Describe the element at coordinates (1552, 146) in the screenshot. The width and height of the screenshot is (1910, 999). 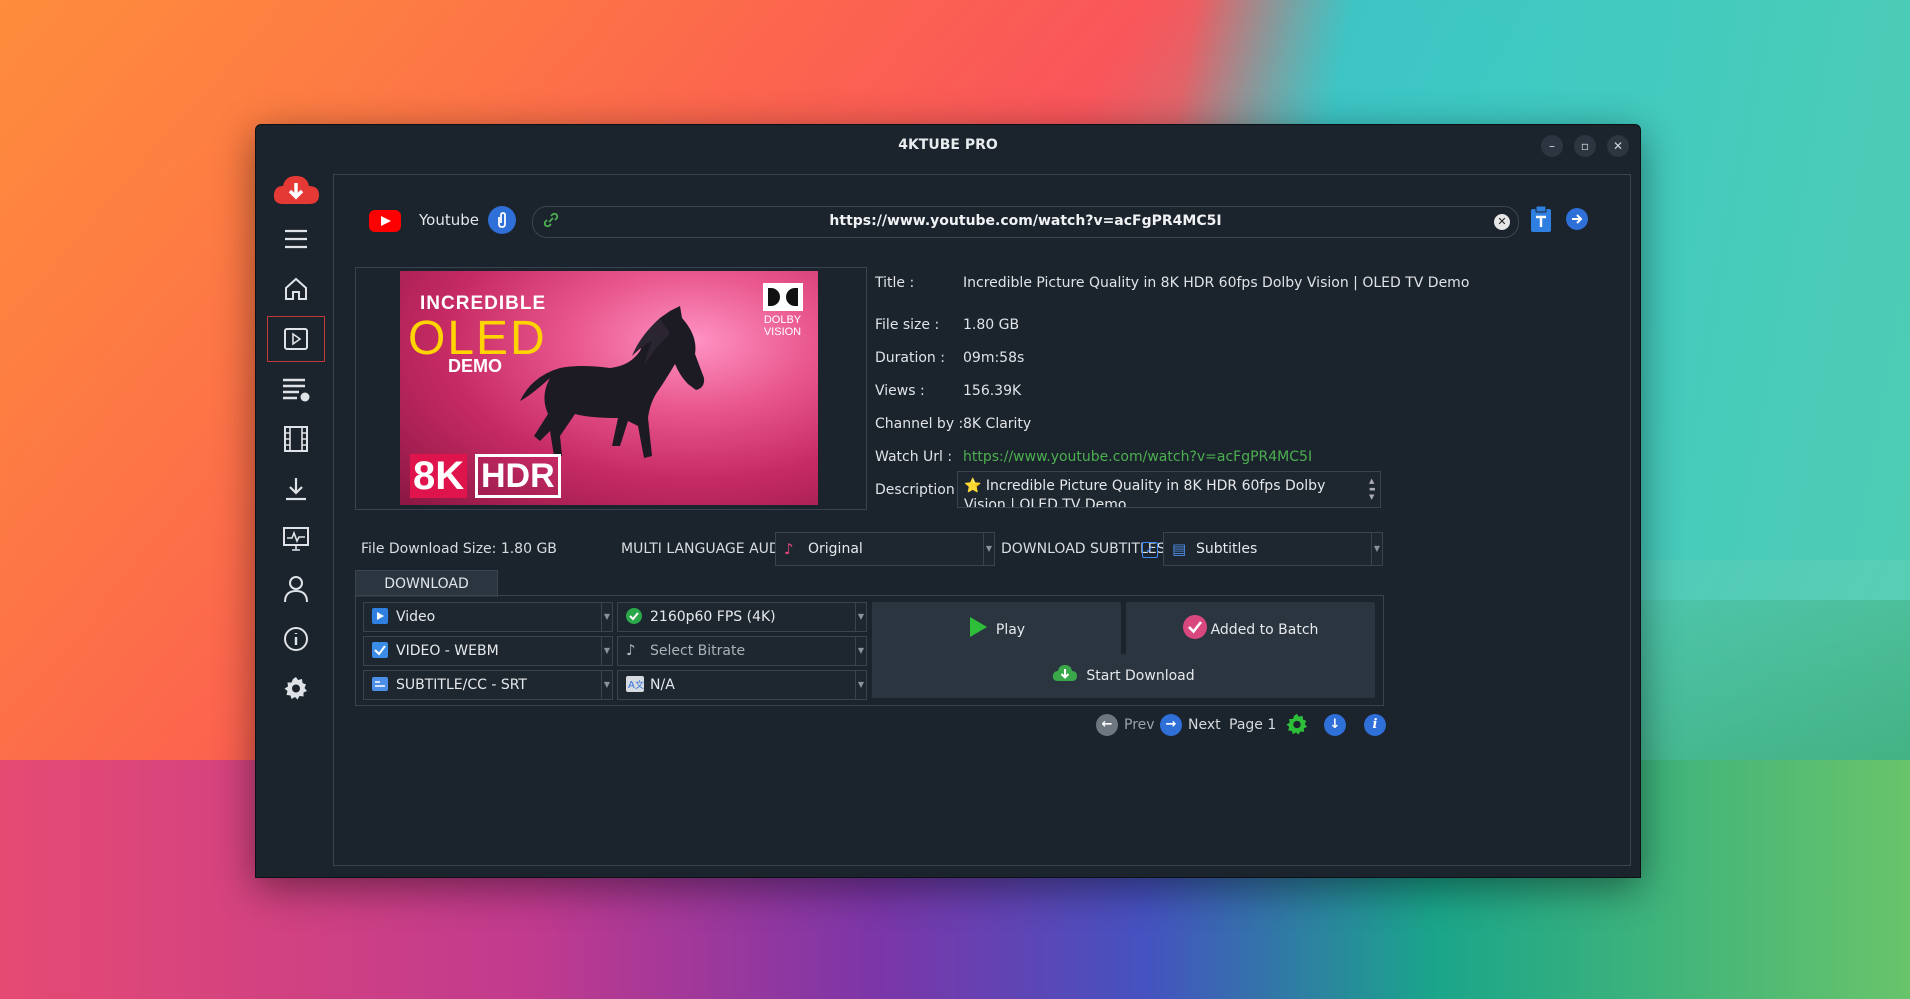
I see `minimize-button: –` at that location.